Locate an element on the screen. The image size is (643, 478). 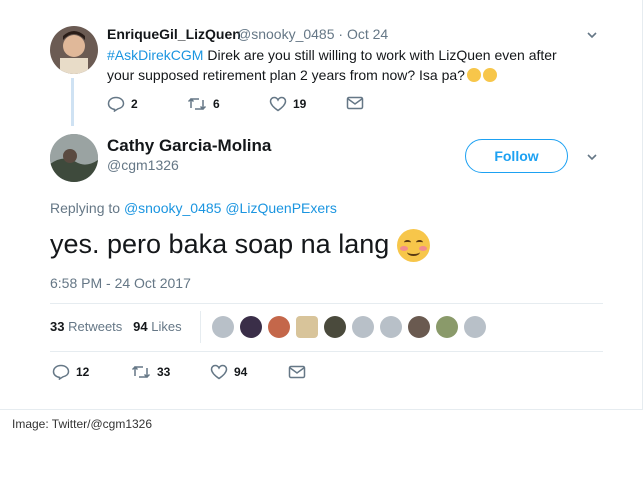
replying-to: Replying to @snooky_0485 @LizQuenPExers is located at coordinates (193, 208).